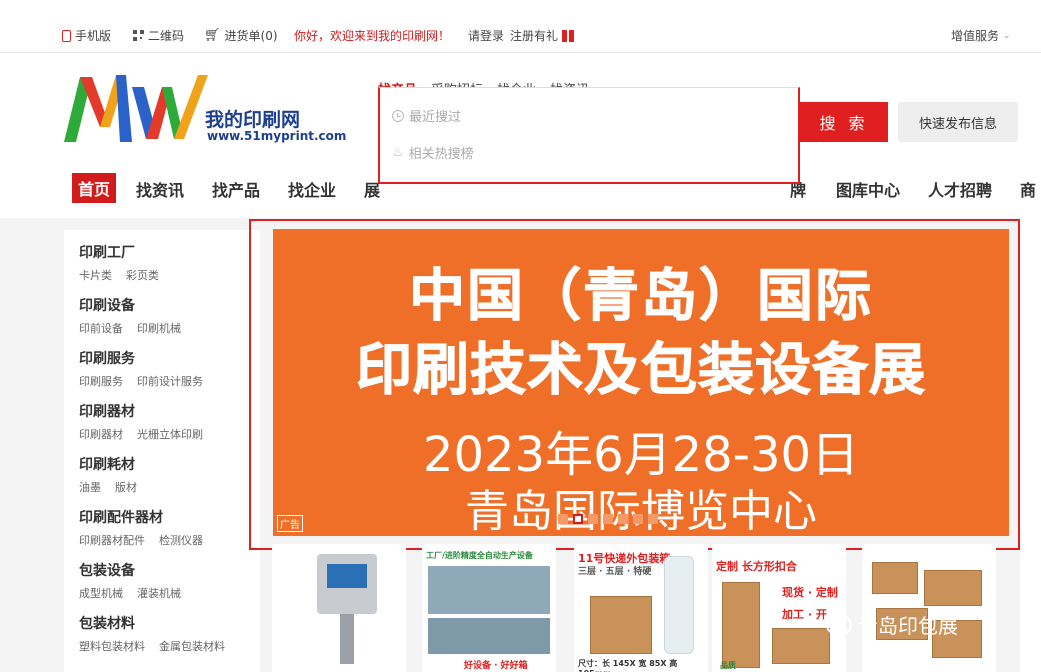  Describe the element at coordinates (158, 35) in the screenshot. I see `qrcode-link: 二维码` at that location.